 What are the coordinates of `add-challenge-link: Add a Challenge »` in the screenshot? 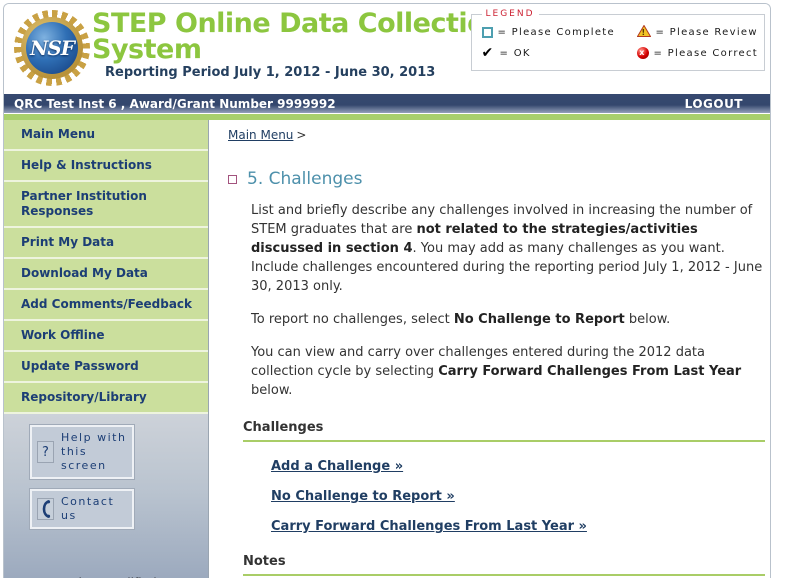 It's located at (520, 466).